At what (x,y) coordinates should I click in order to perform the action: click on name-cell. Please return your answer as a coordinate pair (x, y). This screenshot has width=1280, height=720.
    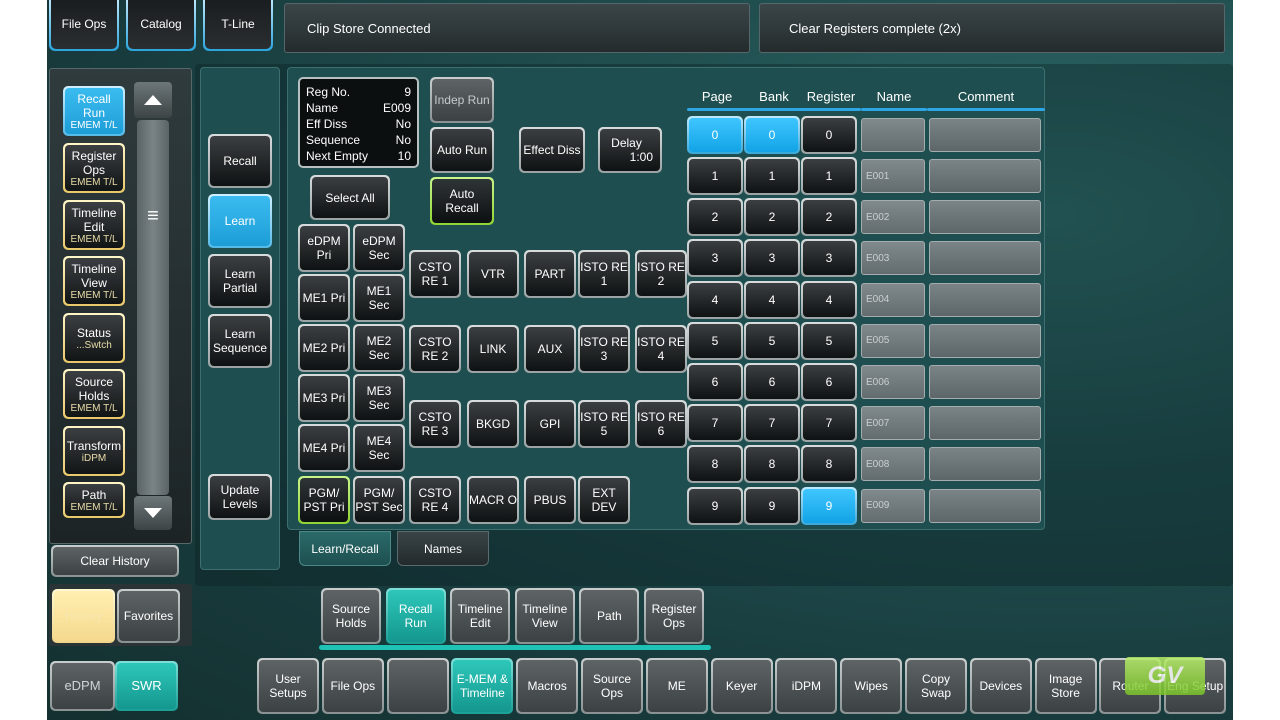
    Looking at the image, I should click on (893, 135).